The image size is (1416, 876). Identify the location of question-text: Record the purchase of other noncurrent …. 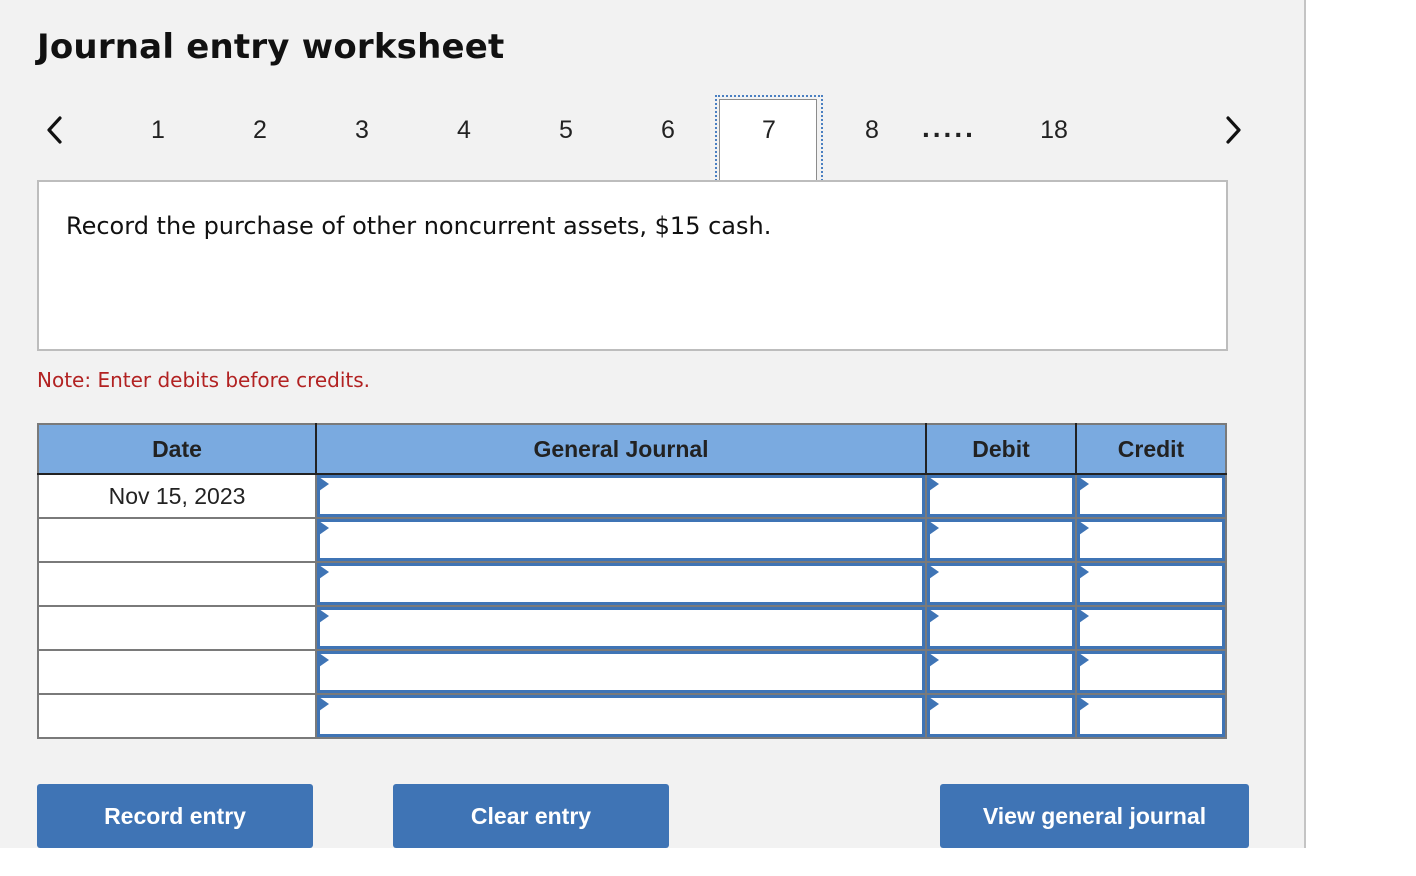
(419, 226).